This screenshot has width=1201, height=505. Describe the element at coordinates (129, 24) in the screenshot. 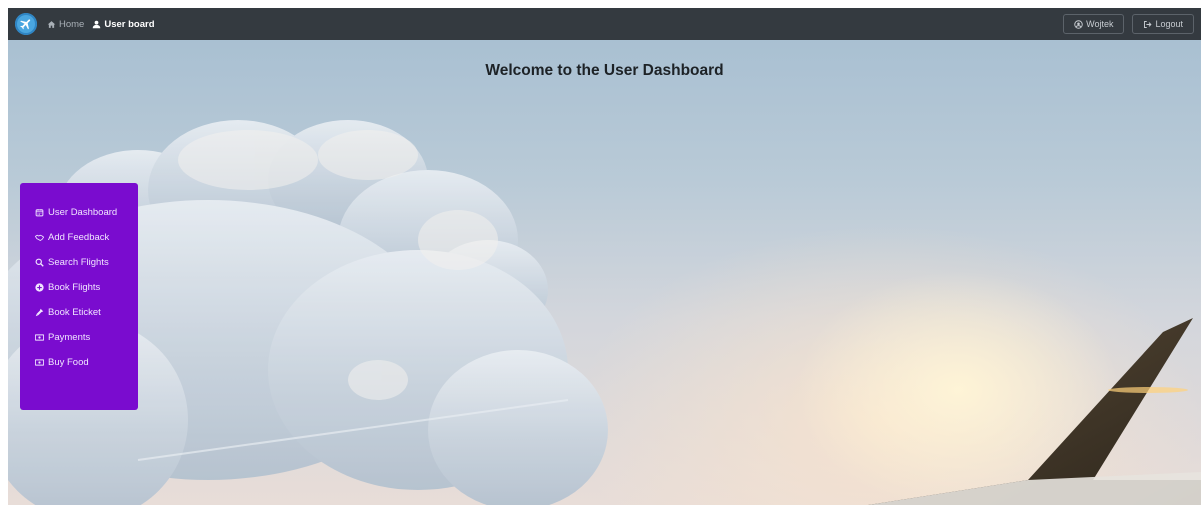

I see `nav-userboard-label: User board` at that location.